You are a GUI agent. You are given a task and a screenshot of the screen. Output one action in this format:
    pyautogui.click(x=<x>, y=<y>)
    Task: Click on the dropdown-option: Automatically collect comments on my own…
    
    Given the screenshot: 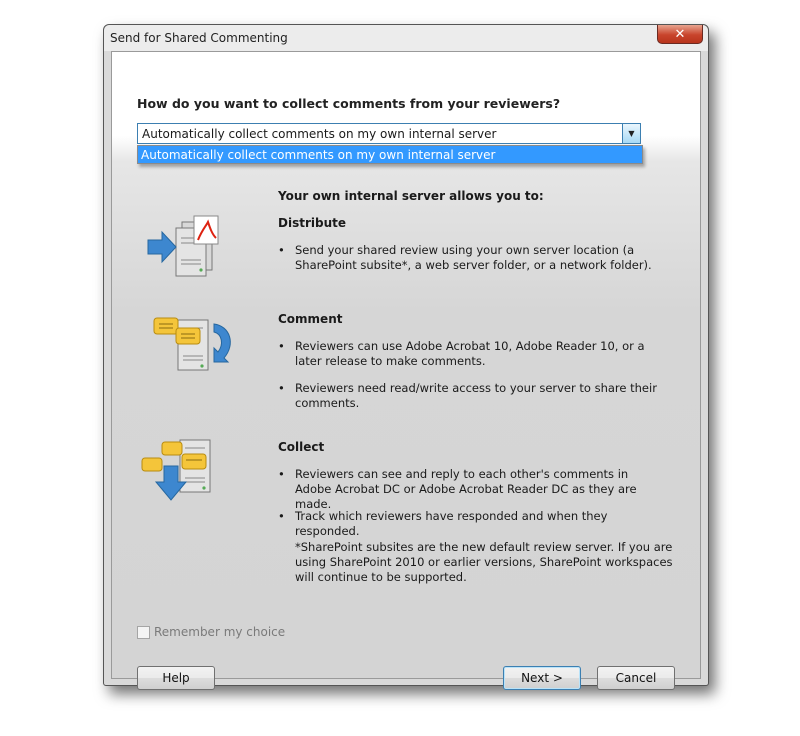 What is the action you would take?
    pyautogui.click(x=318, y=155)
    